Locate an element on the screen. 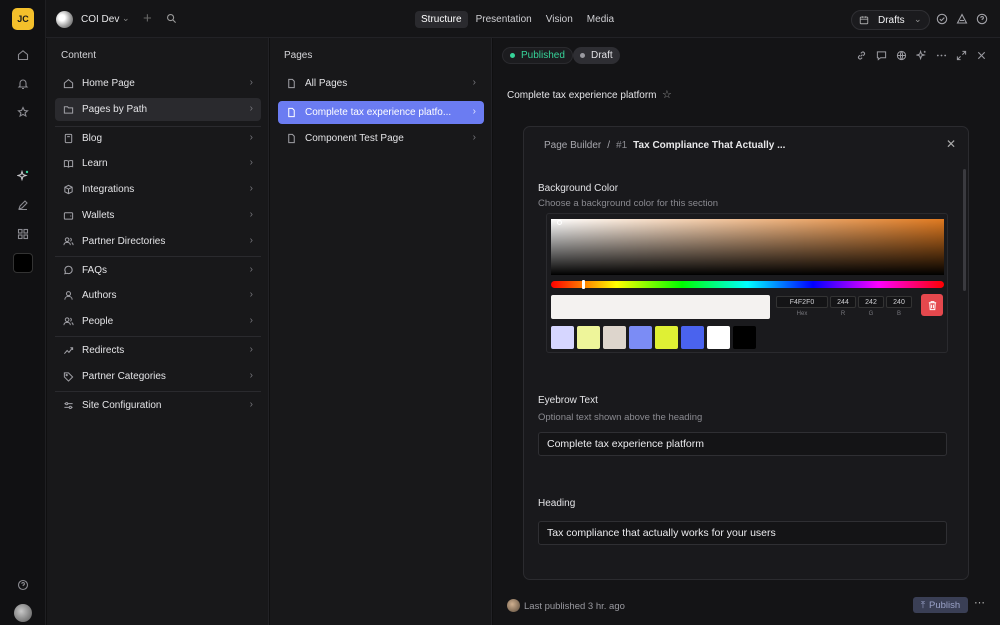  nav-label: People is located at coordinates (98, 321).